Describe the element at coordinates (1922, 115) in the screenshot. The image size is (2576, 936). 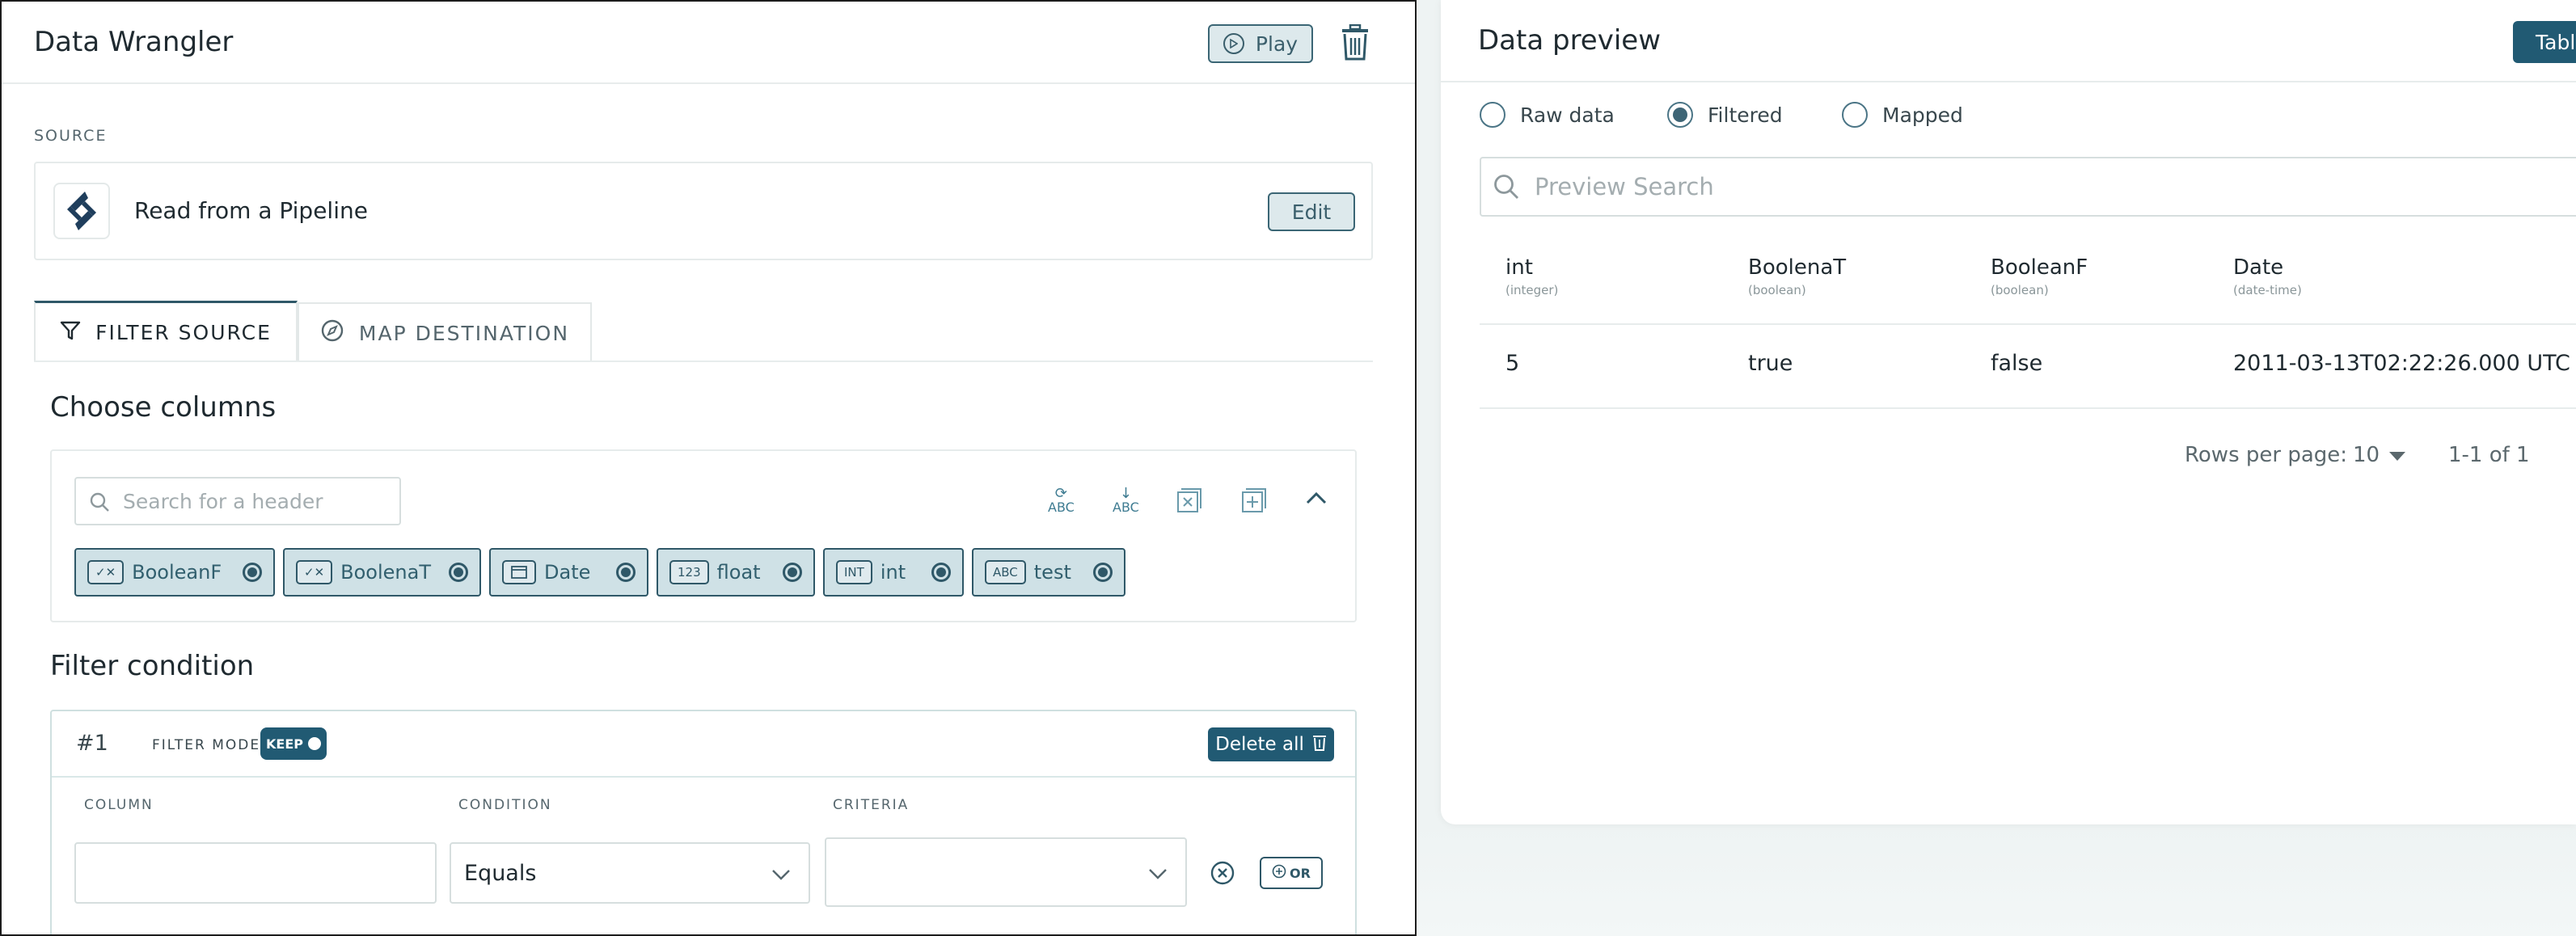
I see `radio-mapped-label: Mapped` at that location.